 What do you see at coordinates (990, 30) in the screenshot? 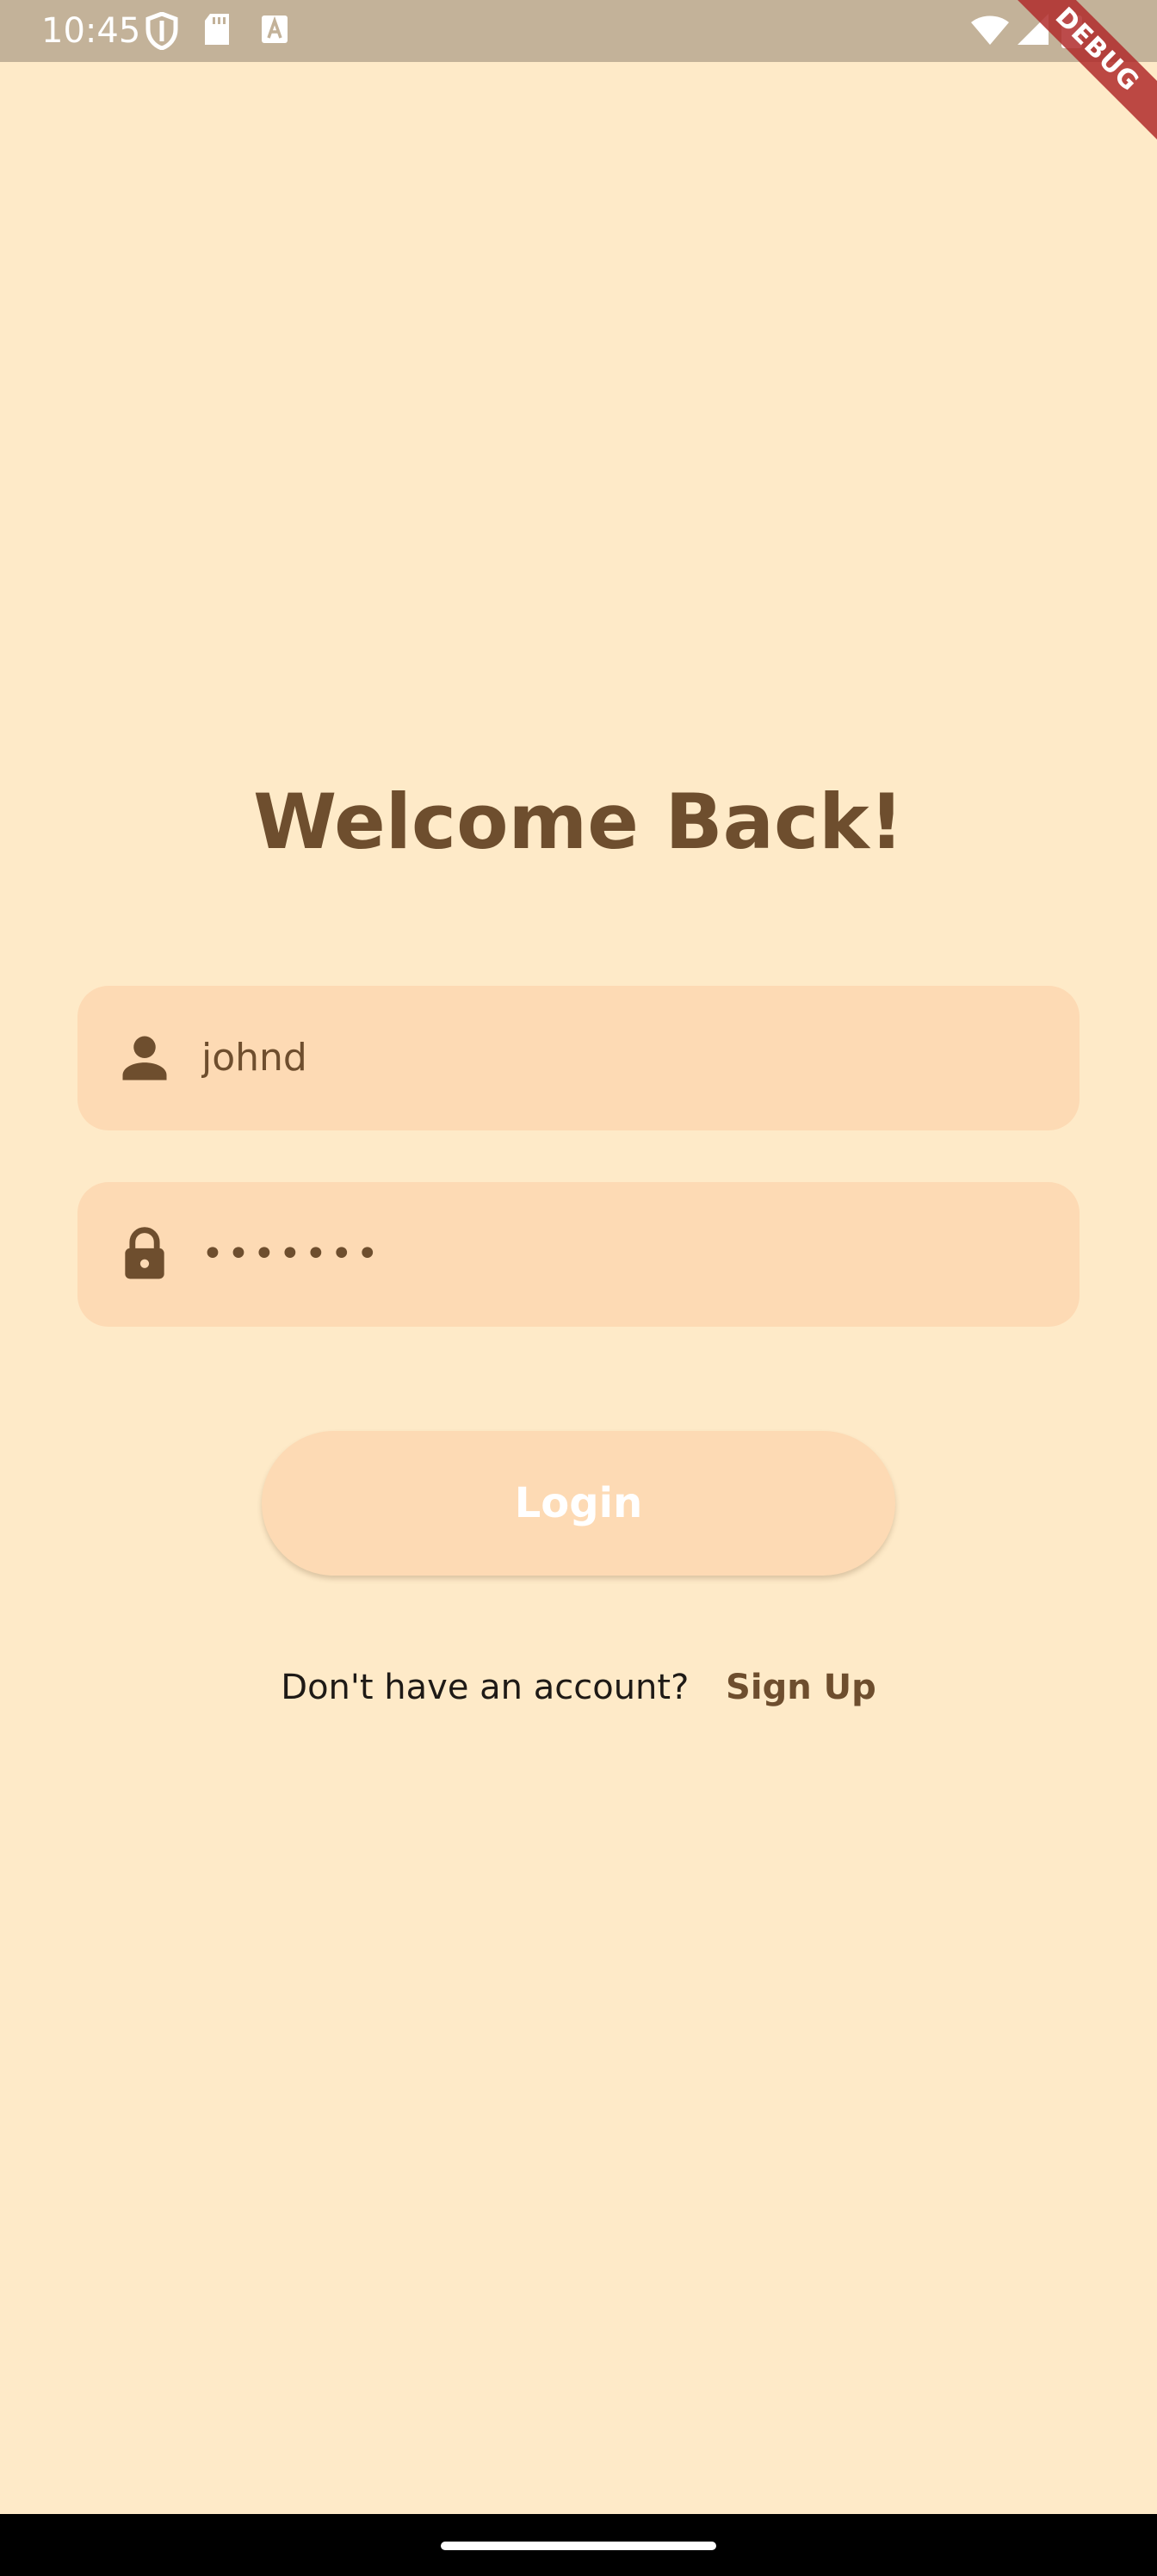
I see `wifi-icon` at bounding box center [990, 30].